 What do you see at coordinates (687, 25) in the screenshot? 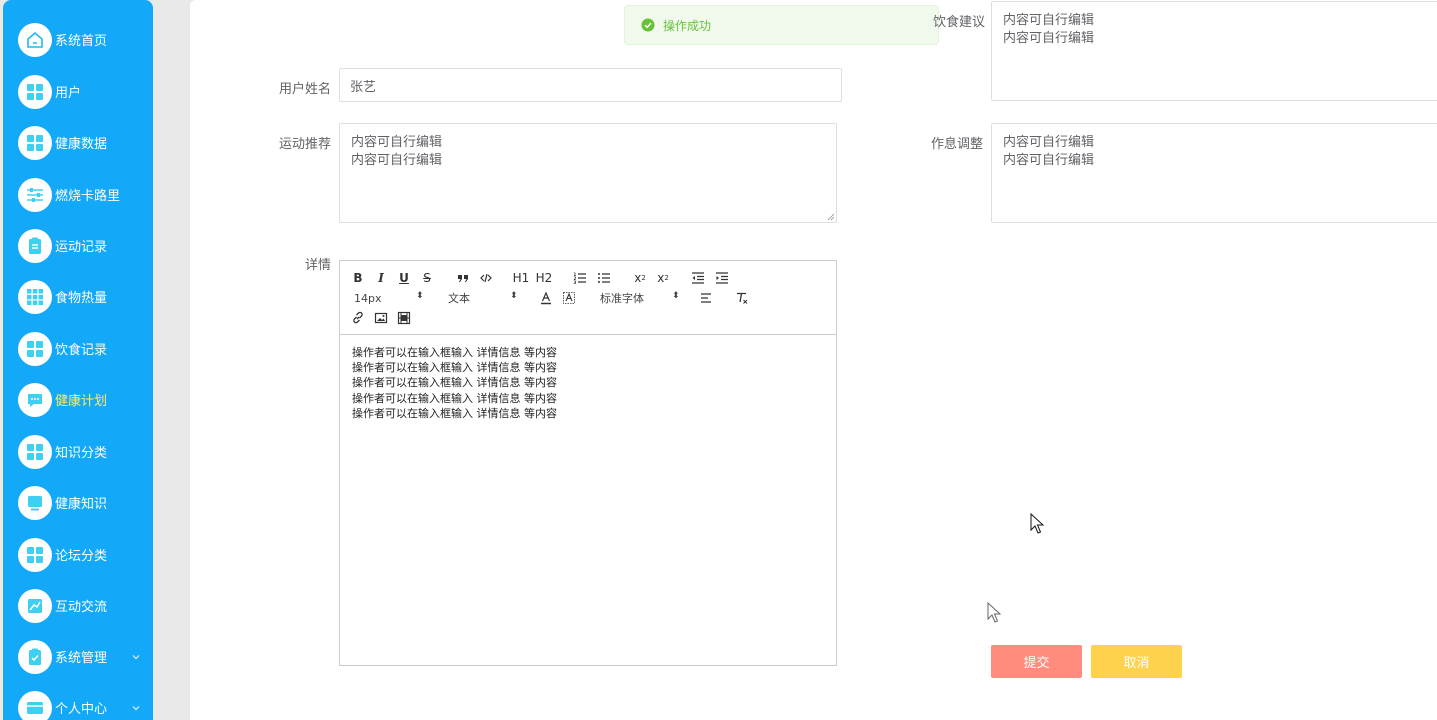
I see `toast-message: 操作成功` at bounding box center [687, 25].